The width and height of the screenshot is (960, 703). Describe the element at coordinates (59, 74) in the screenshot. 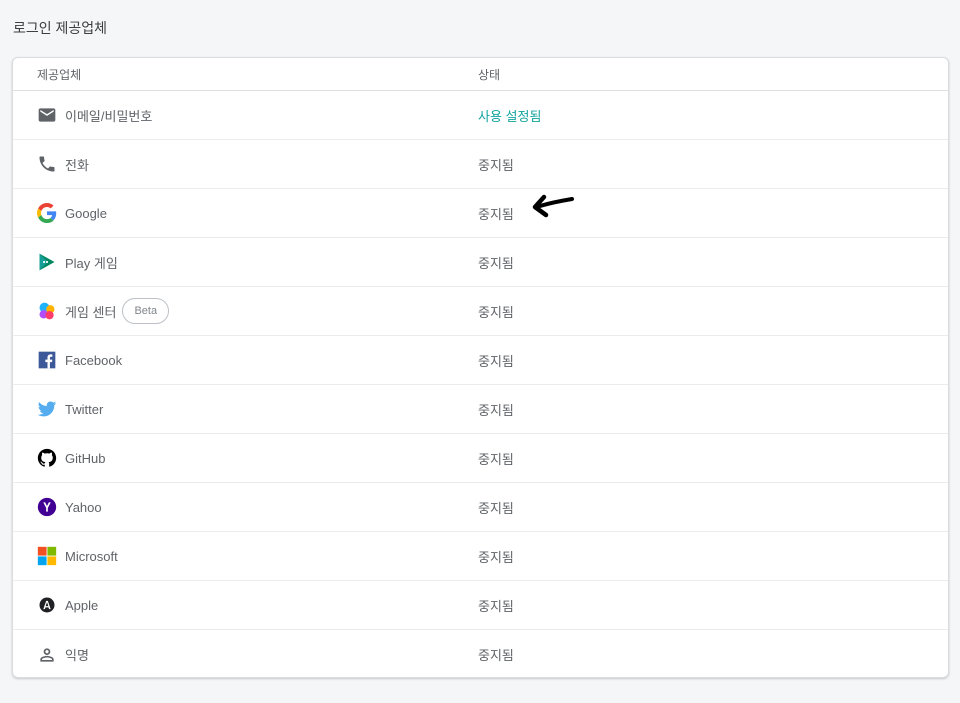

I see `header-provider: 제공업체` at that location.